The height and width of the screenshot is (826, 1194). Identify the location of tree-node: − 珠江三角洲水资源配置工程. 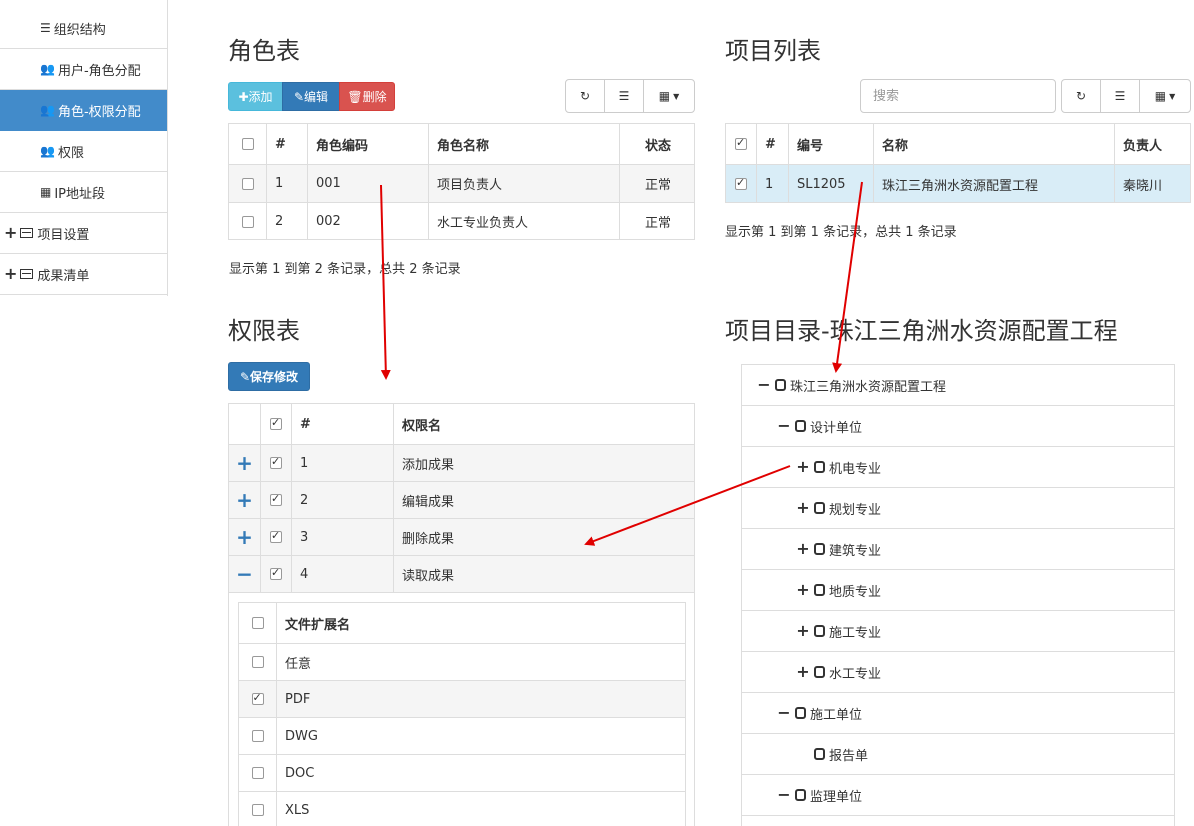
(958, 385).